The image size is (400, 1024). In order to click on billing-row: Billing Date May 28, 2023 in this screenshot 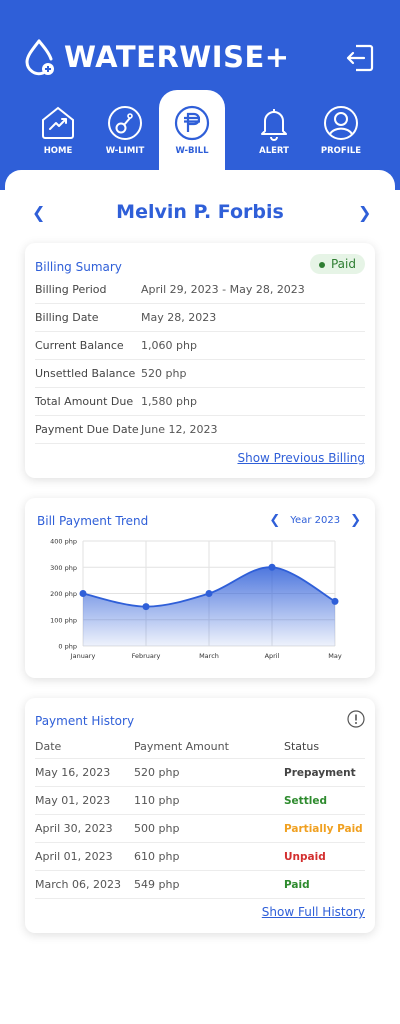, I will do `click(200, 318)`.